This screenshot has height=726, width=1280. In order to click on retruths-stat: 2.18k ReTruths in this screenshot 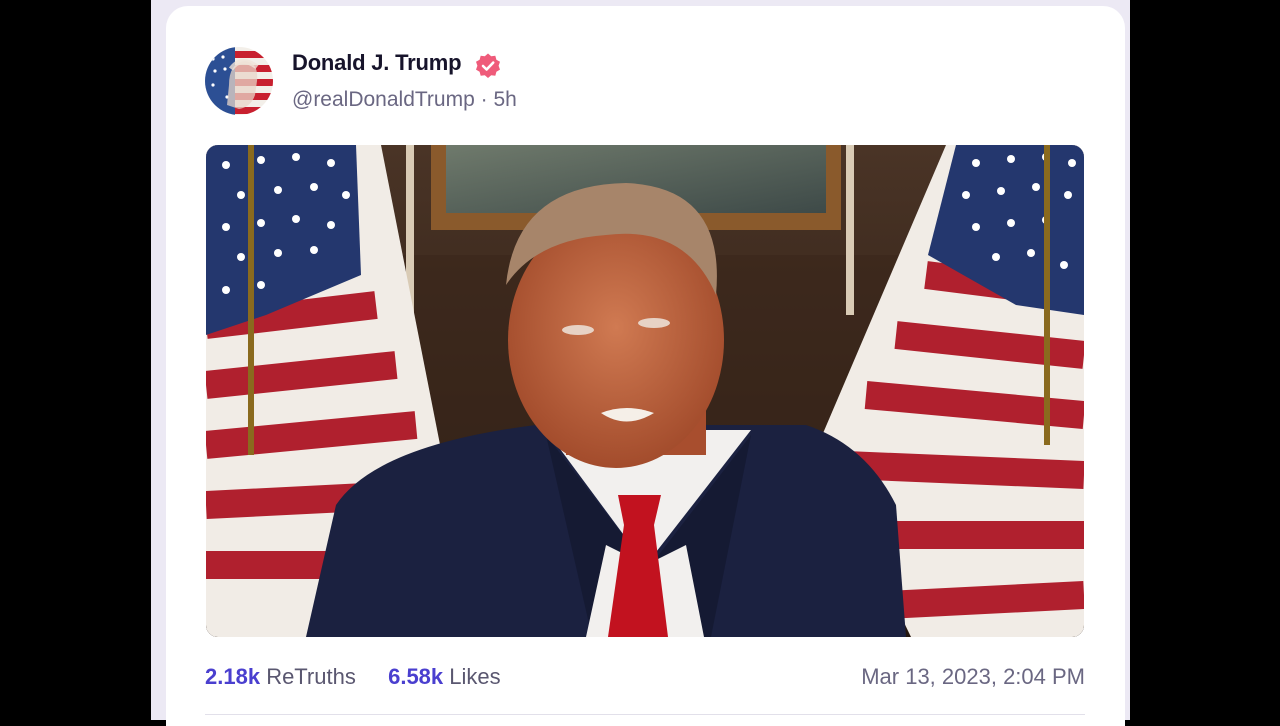, I will do `click(280, 676)`.